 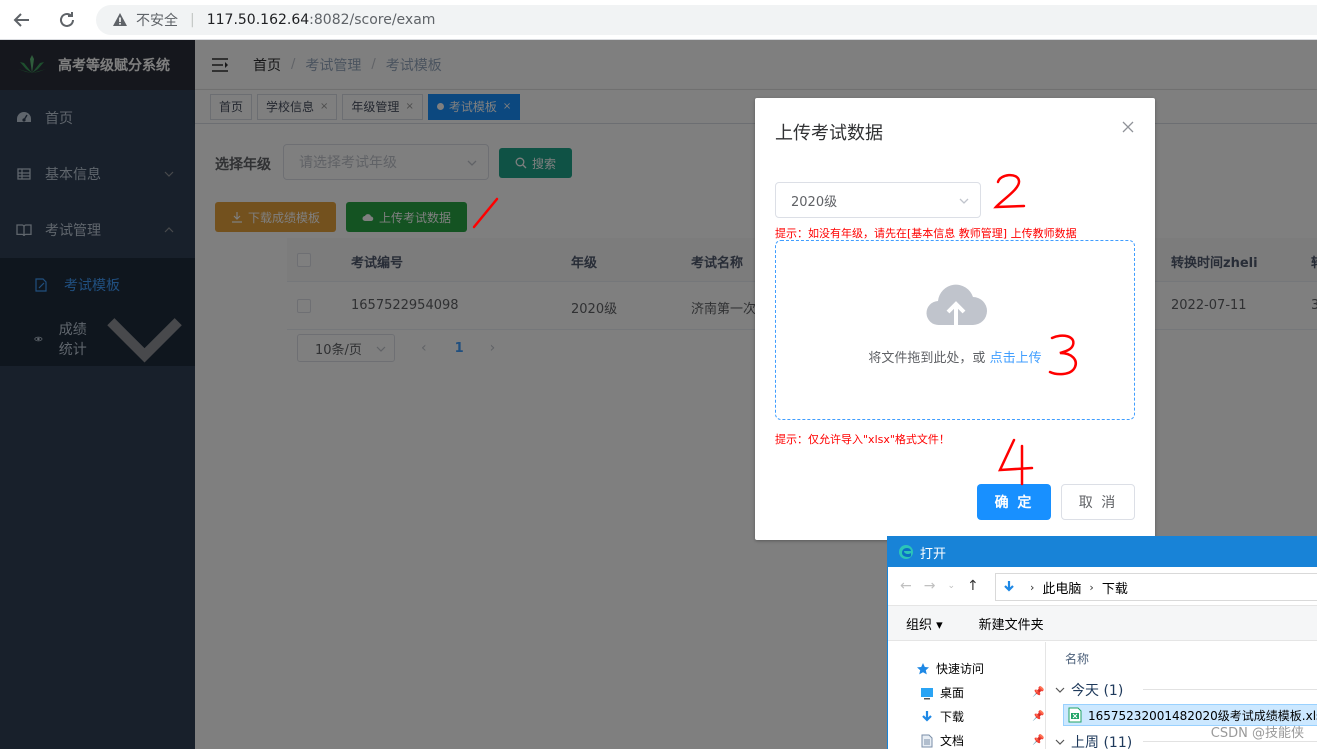 I want to click on up-arrow-icon: ↑, so click(x=973, y=586).